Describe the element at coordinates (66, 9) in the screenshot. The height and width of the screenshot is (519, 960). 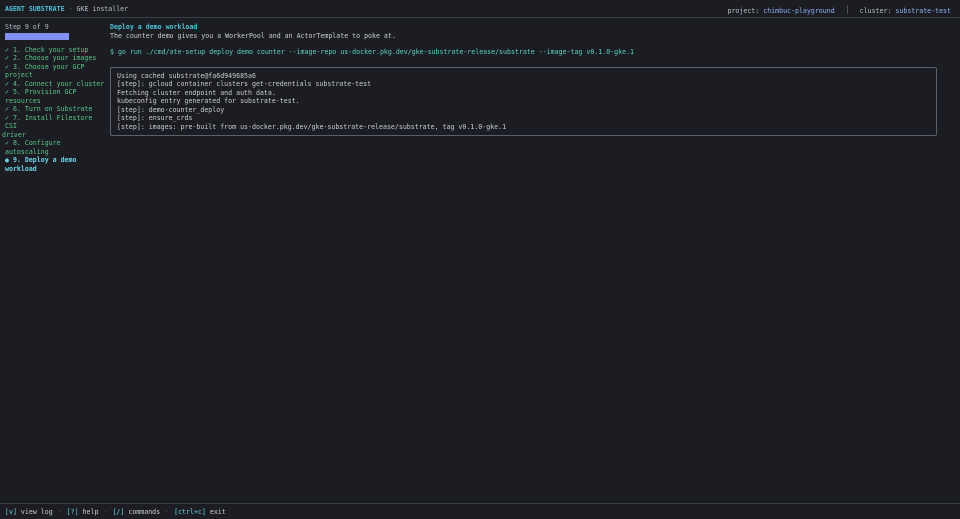
I see `app-brand: AGENT SUBSTRATE · GKE installer` at that location.